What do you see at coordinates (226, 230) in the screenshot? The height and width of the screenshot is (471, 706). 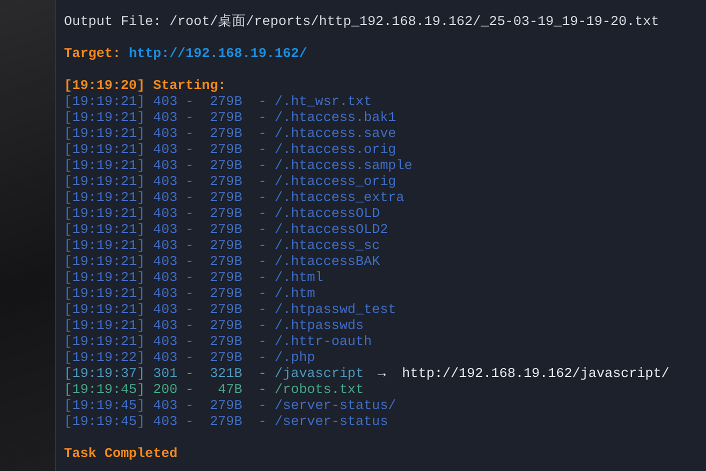 I see `scan-result-line: [19:19:21] 403 - 279B - /.htaccessOLD2` at bounding box center [226, 230].